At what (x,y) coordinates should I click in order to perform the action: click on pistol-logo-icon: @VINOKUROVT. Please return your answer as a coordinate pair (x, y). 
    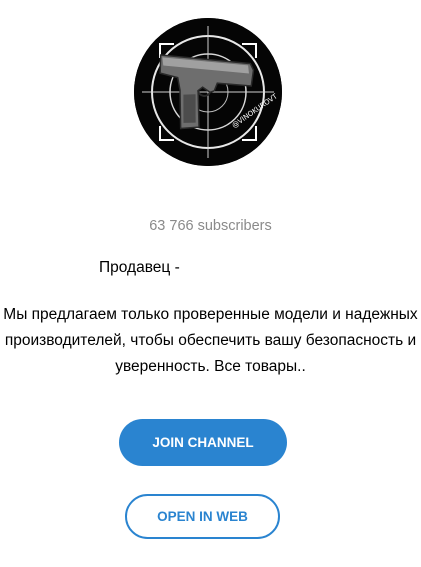
    Looking at the image, I should click on (208, 92).